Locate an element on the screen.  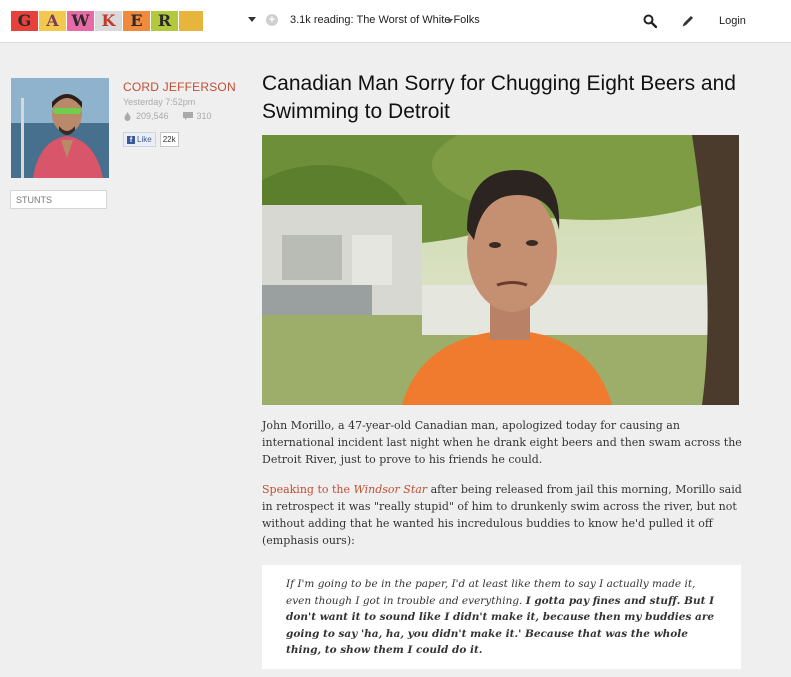
link-prefix: Speaking to the is located at coordinates (308, 489).